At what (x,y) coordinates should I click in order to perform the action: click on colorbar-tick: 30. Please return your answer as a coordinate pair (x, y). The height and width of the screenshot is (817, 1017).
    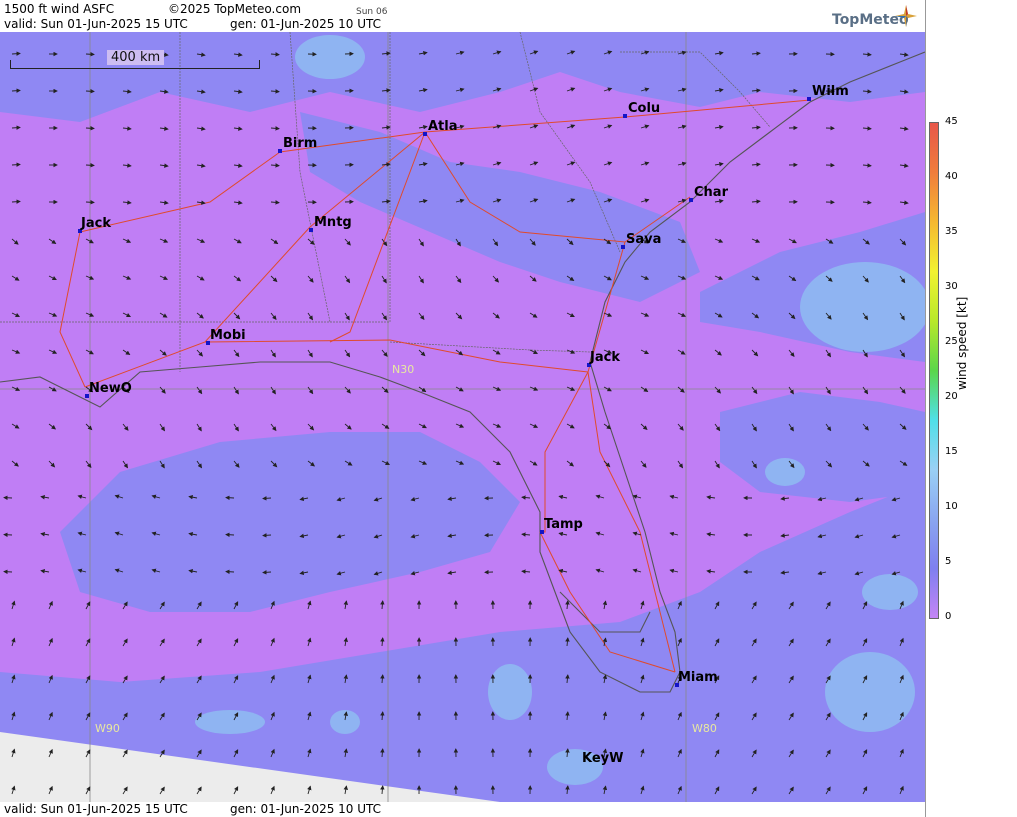
    Looking at the image, I should click on (951, 286).